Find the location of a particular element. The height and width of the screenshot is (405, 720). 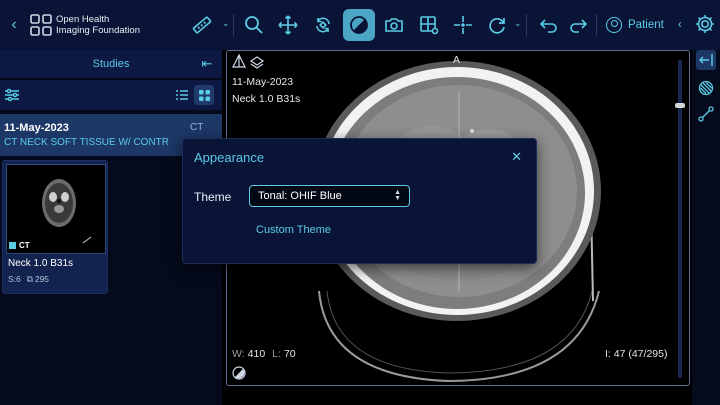

crosshairs-icon is located at coordinates (463, 25).